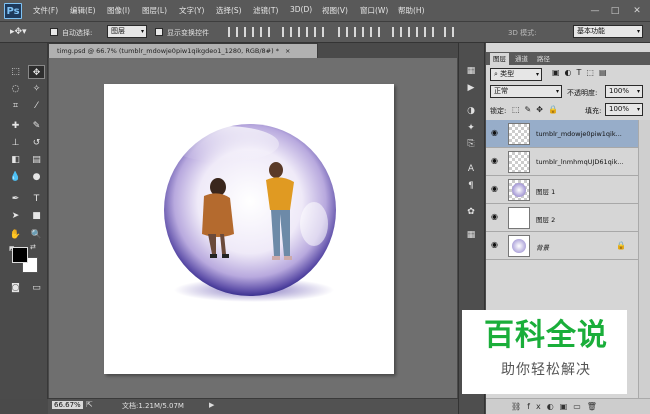 This screenshot has width=650, height=414. What do you see at coordinates (303, 32) in the screenshot?
I see `align-hcenter-icon` at bounding box center [303, 32].